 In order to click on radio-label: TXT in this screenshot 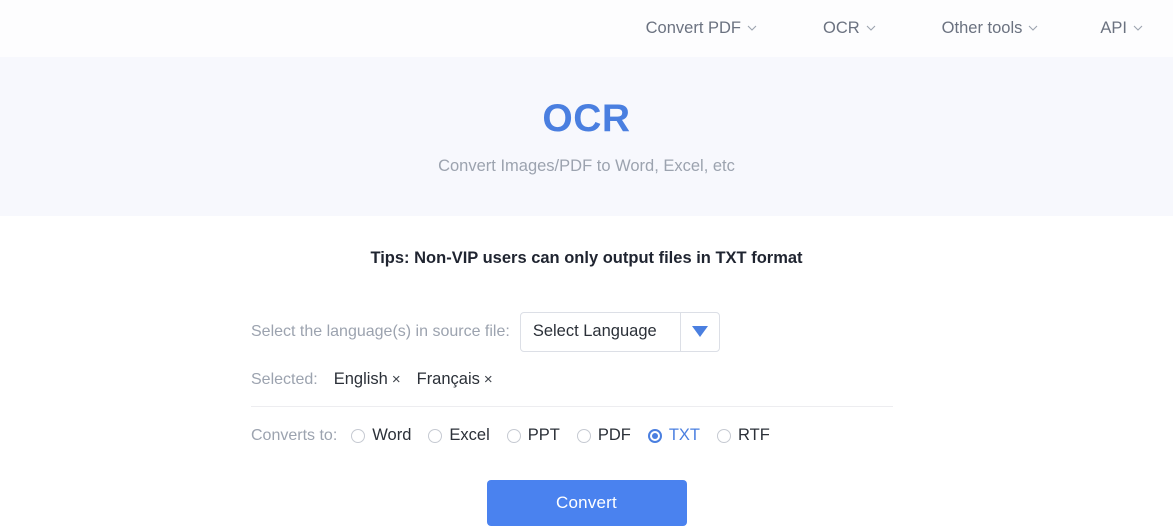, I will do `click(684, 435)`.